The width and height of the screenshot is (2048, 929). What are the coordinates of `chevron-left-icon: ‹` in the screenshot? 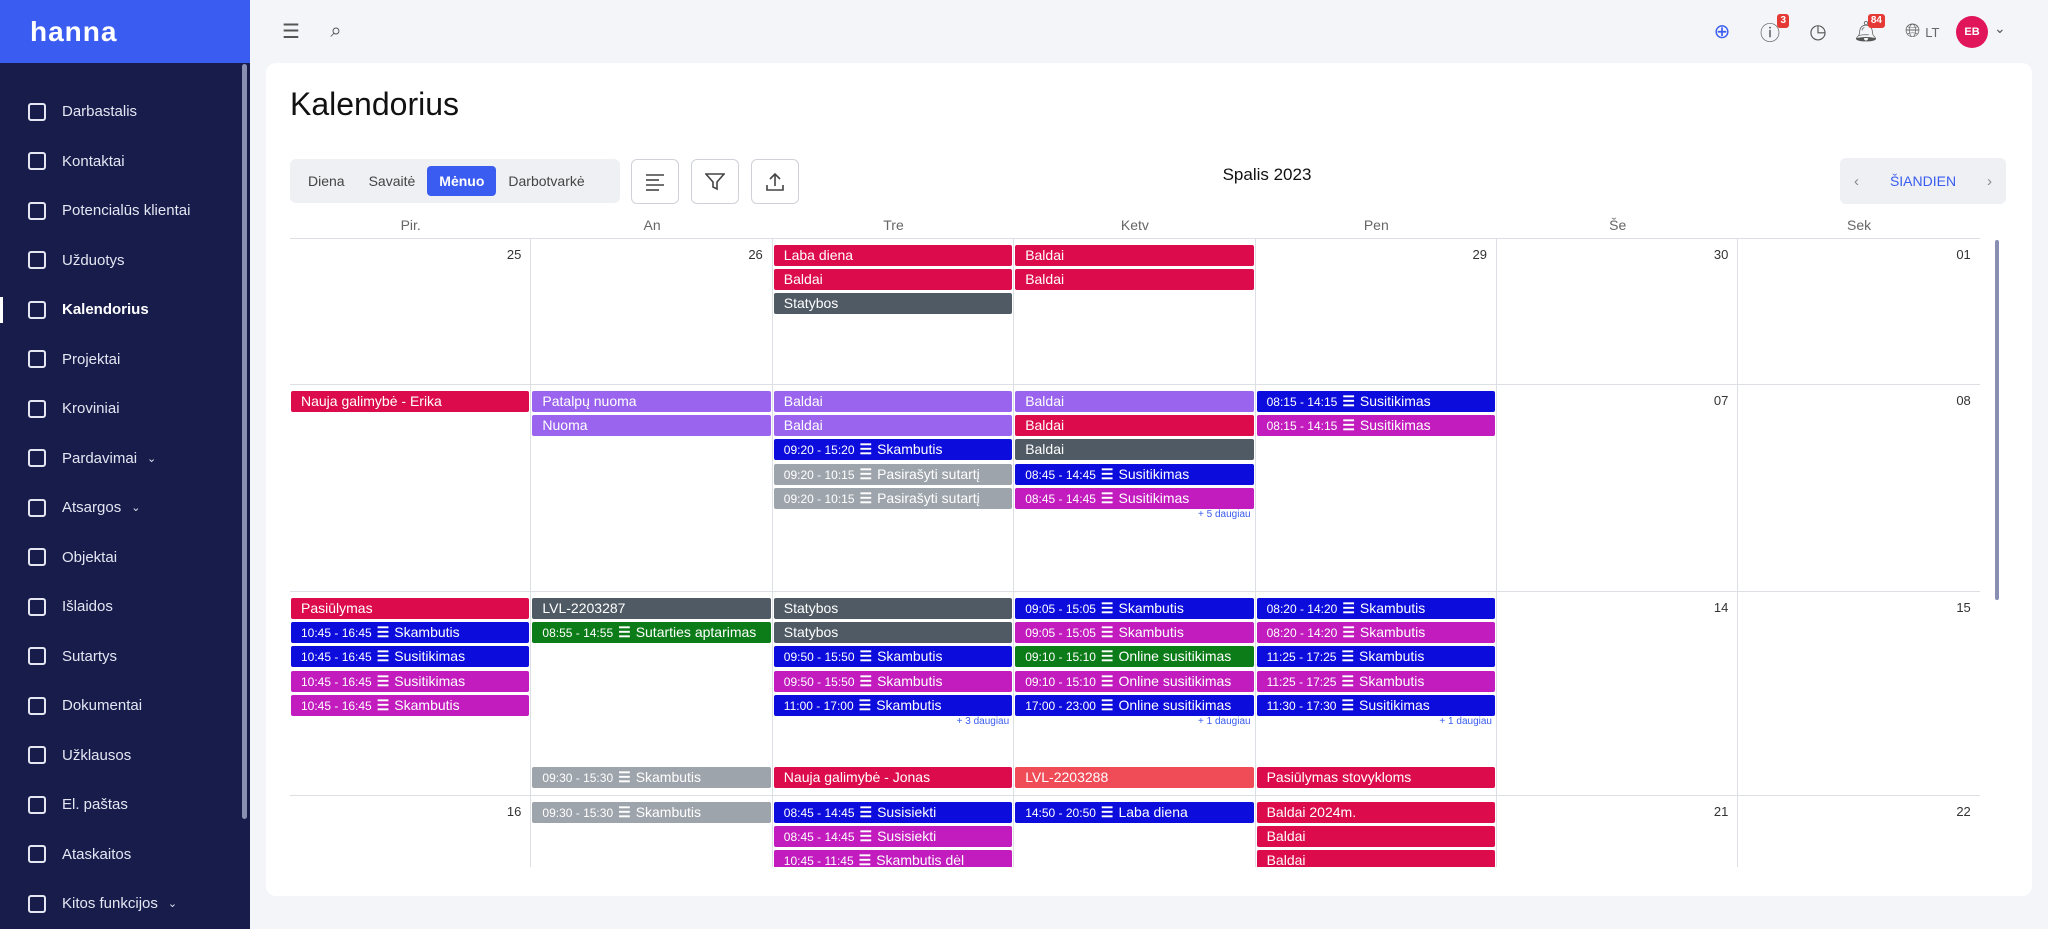 It's located at (1856, 181).